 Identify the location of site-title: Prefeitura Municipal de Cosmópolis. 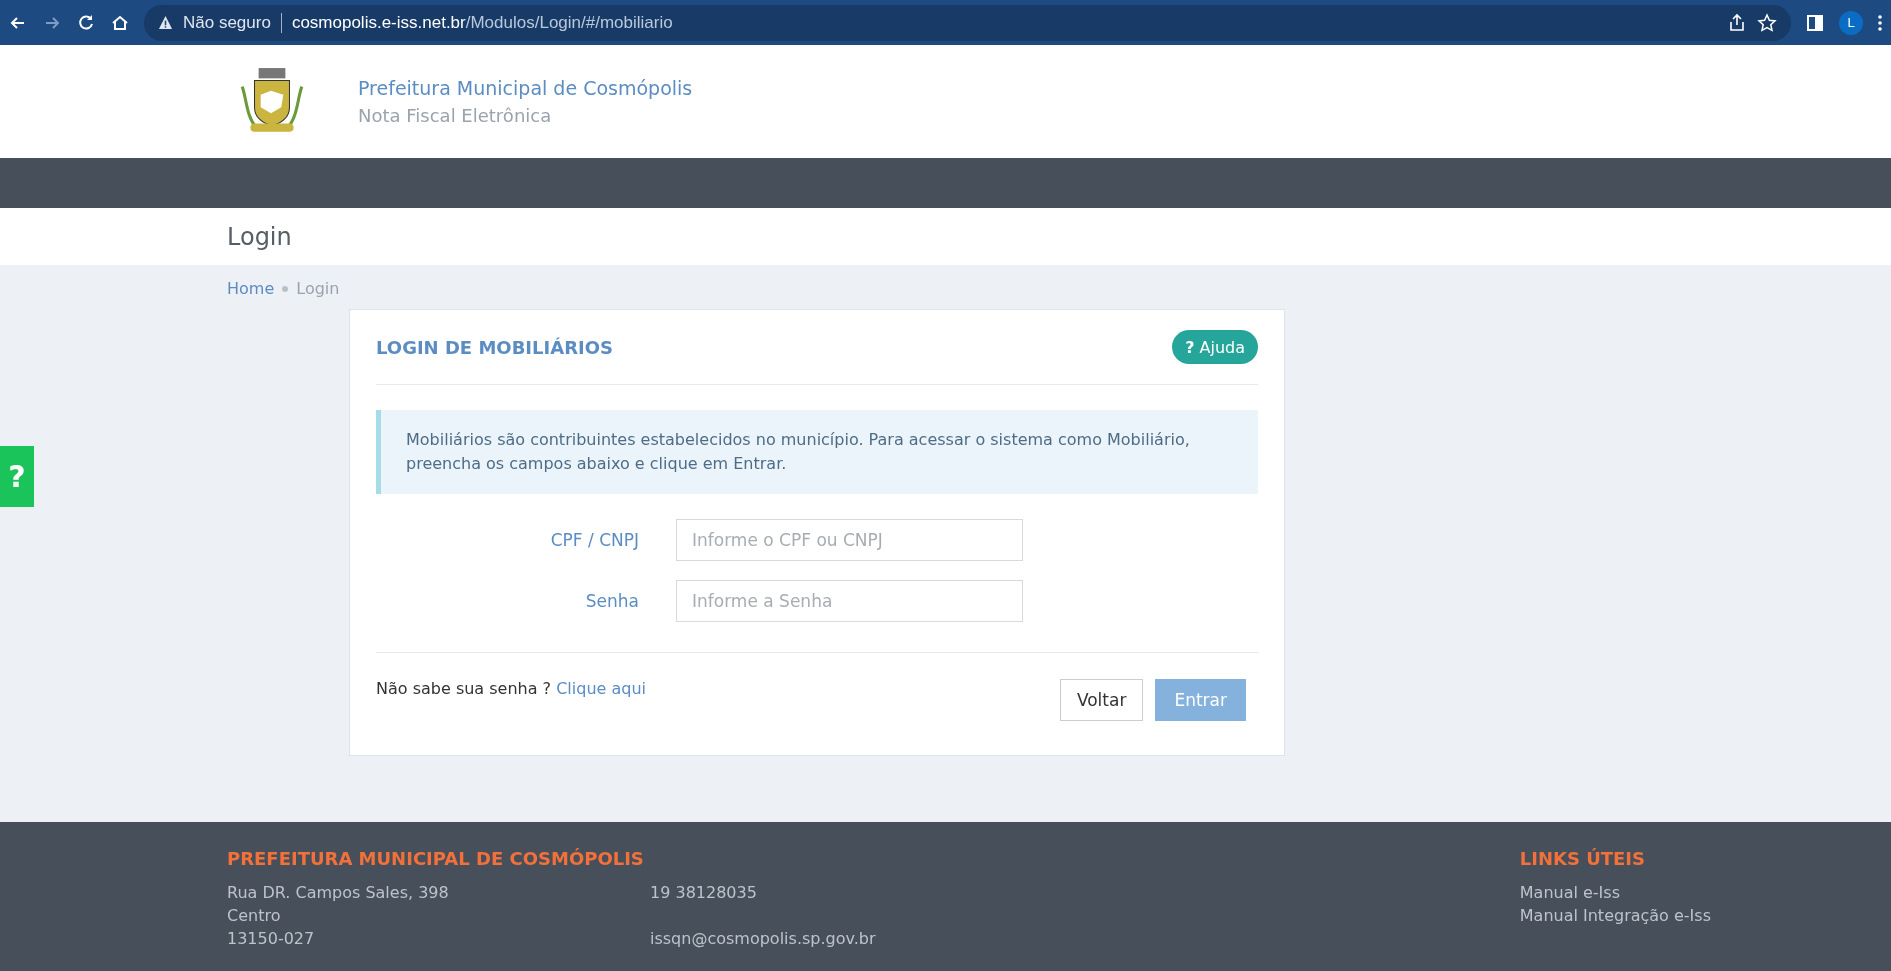
(525, 88).